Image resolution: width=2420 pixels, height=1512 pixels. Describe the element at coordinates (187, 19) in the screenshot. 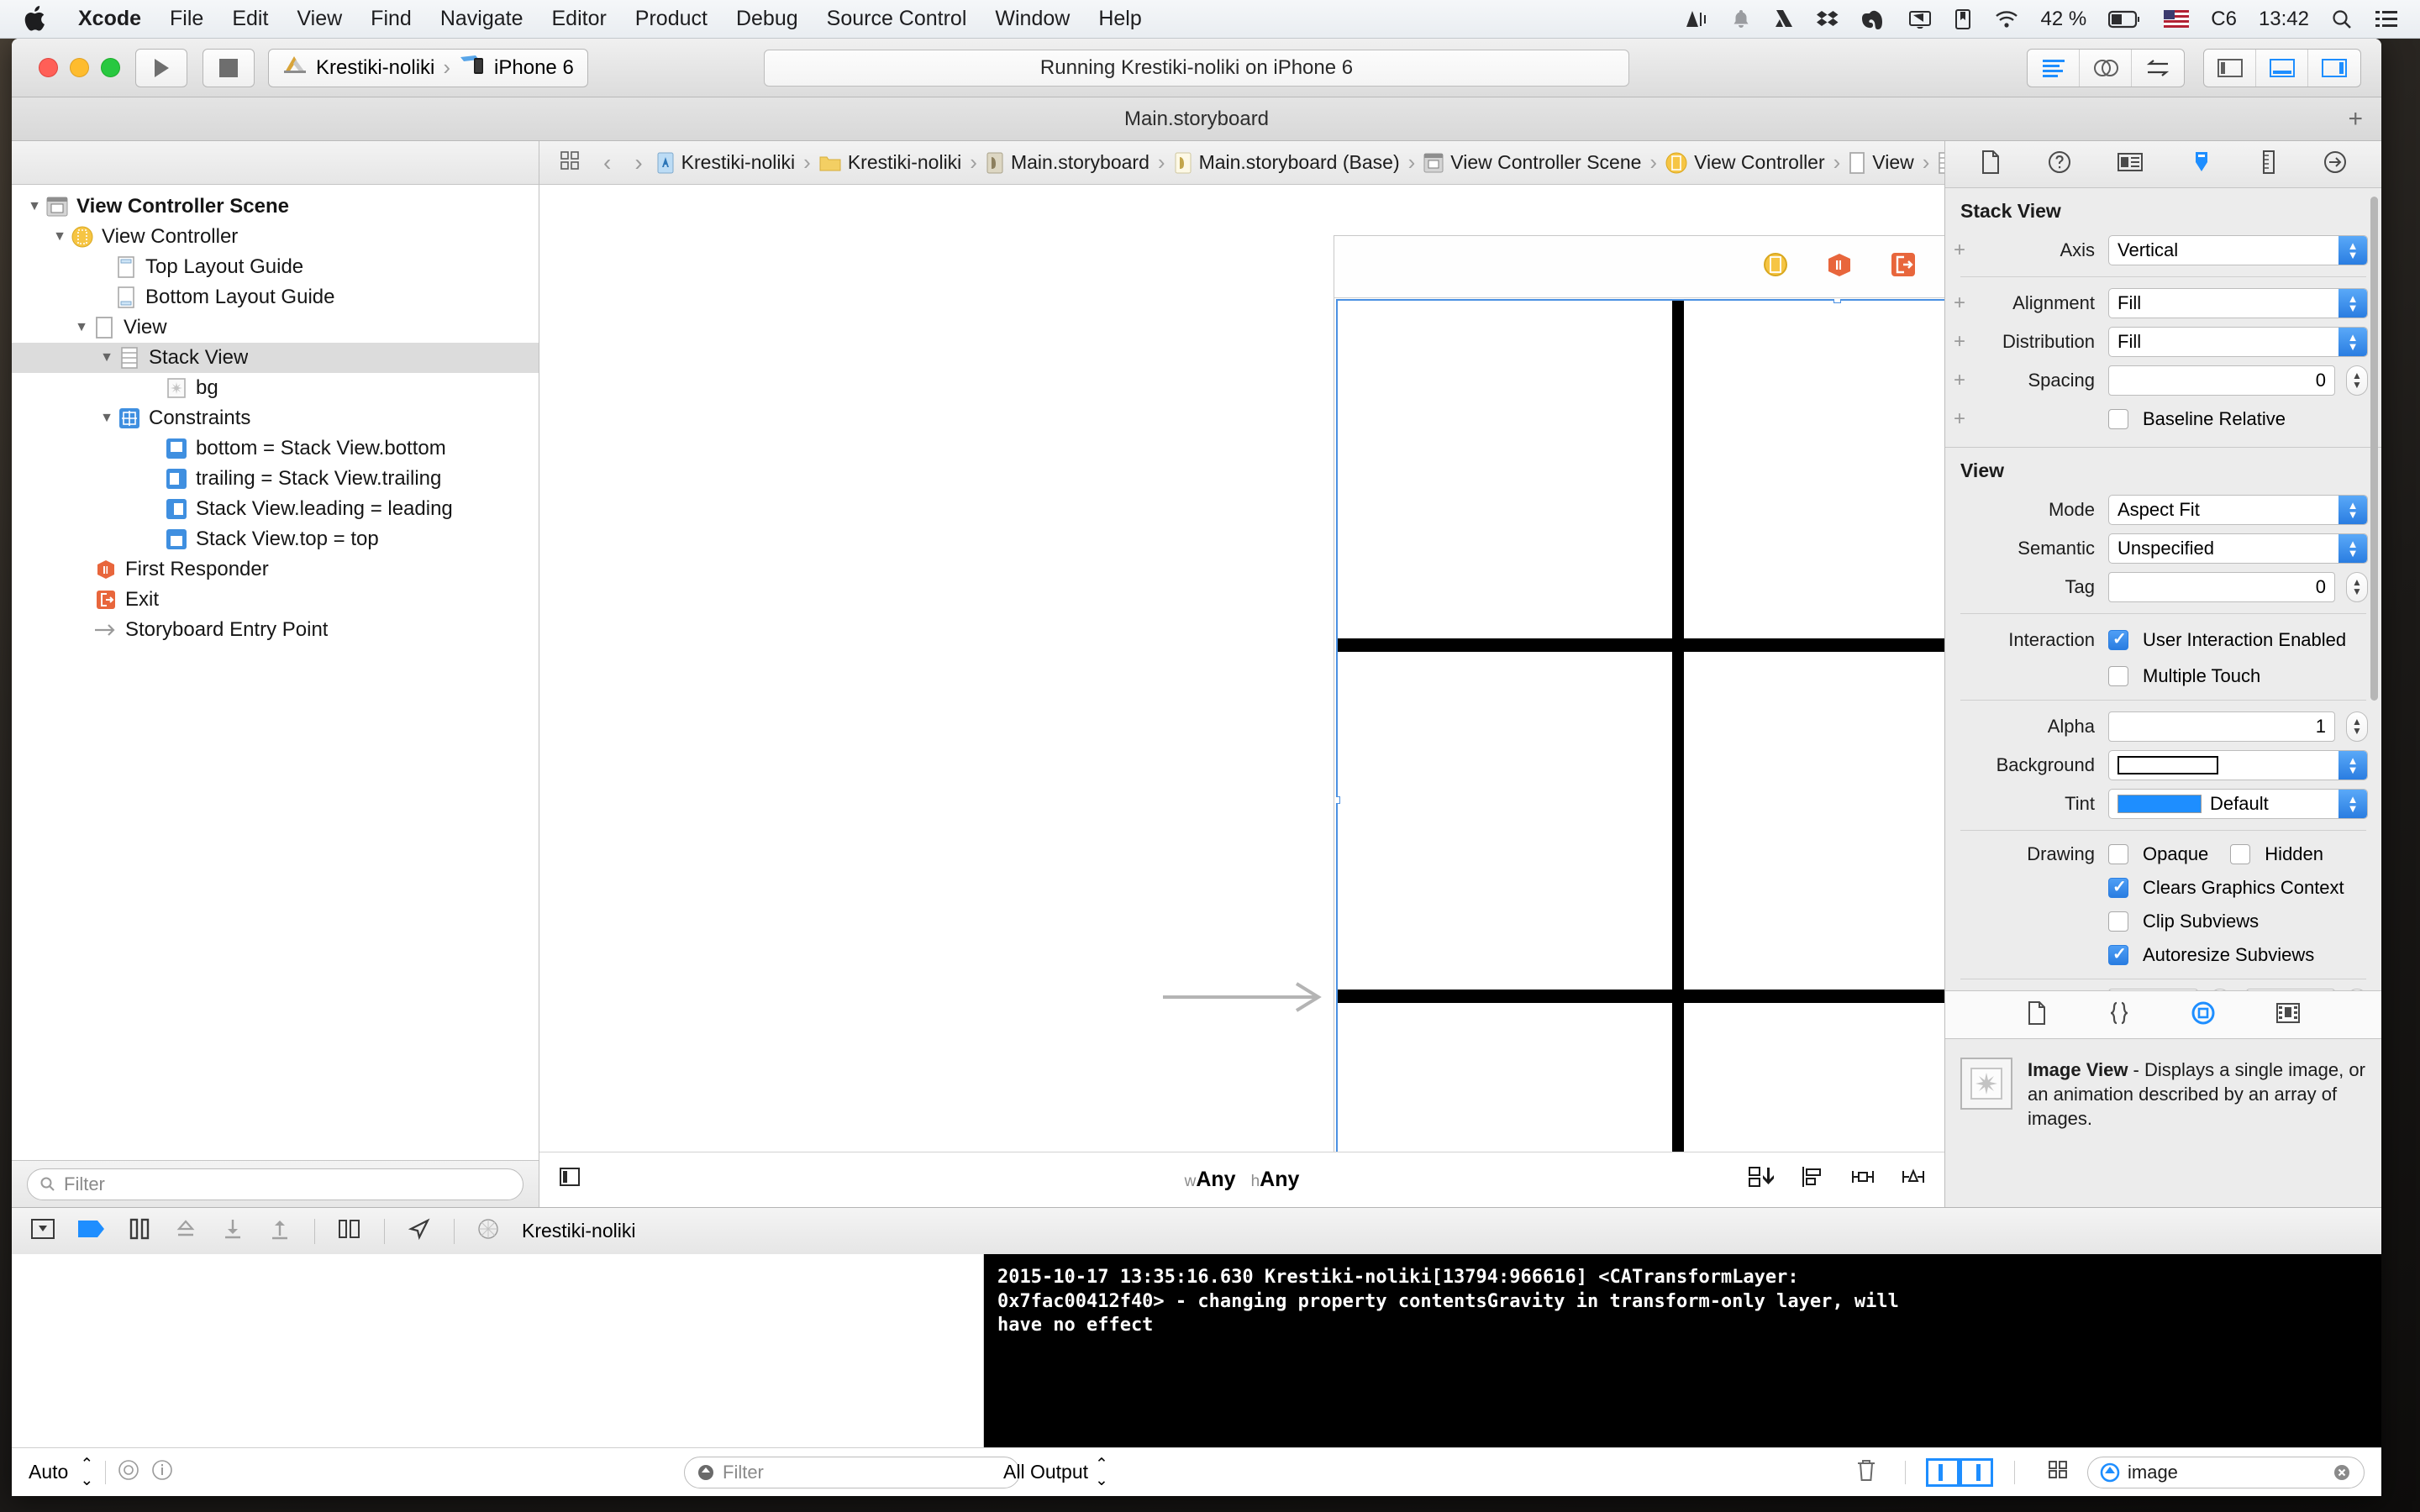

I see `menu-item-file: File` at that location.